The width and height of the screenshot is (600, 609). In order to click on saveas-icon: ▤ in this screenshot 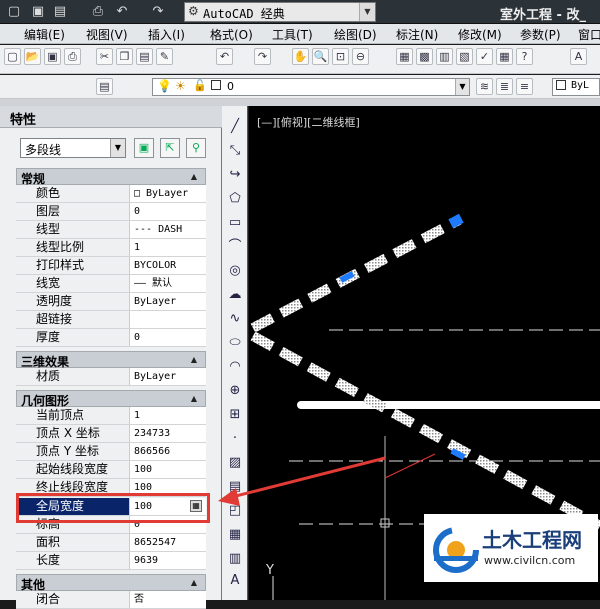, I will do `click(60, 12)`.